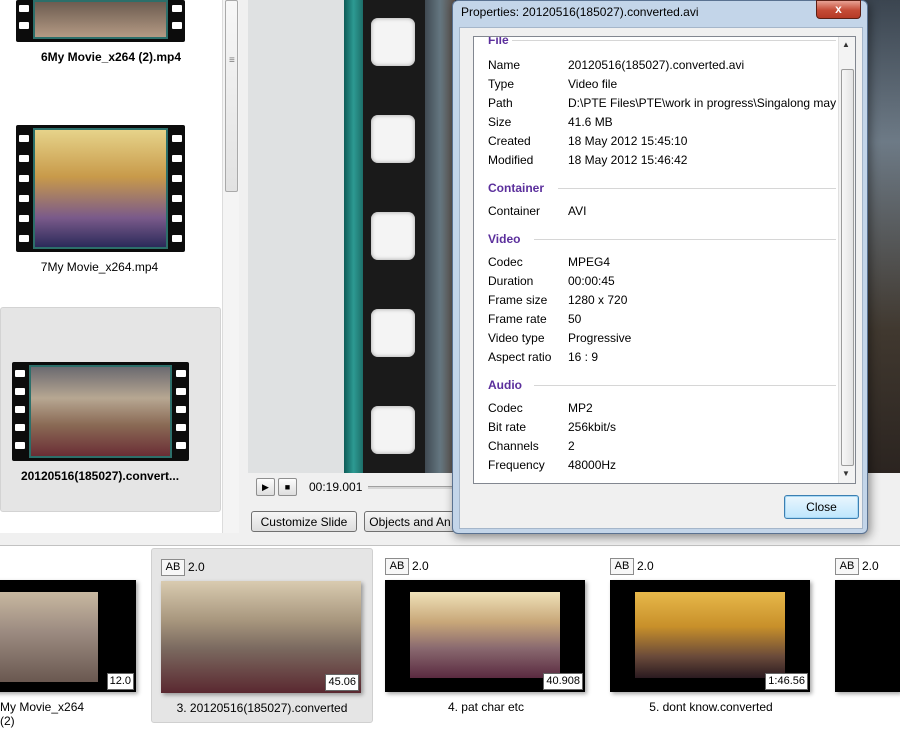 The width and height of the screenshot is (900, 744). I want to click on property-label: Aspect ratio, so click(520, 357).